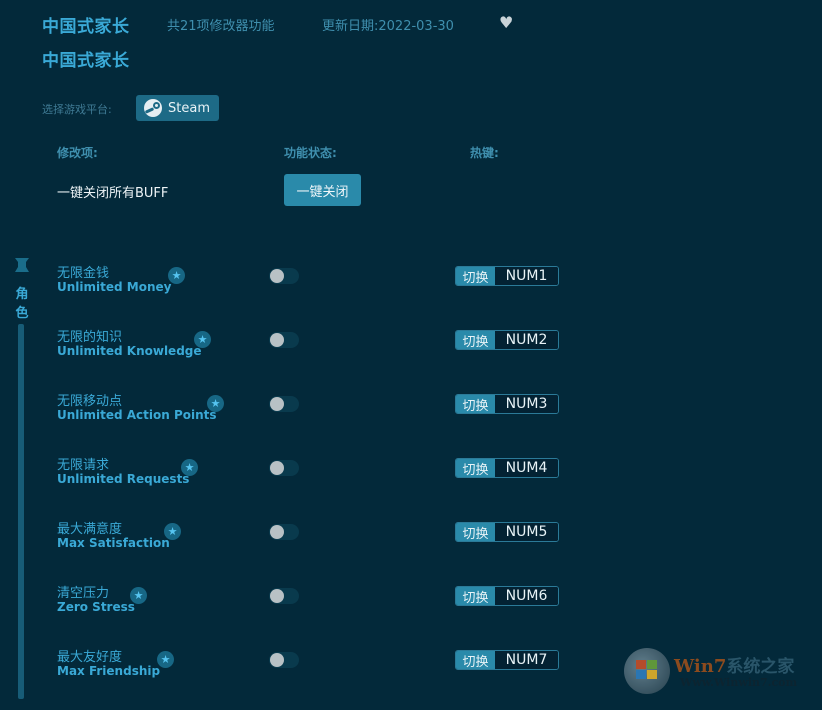  What do you see at coordinates (96, 607) in the screenshot?
I see `cheat-name-en: Zero Stress` at bounding box center [96, 607].